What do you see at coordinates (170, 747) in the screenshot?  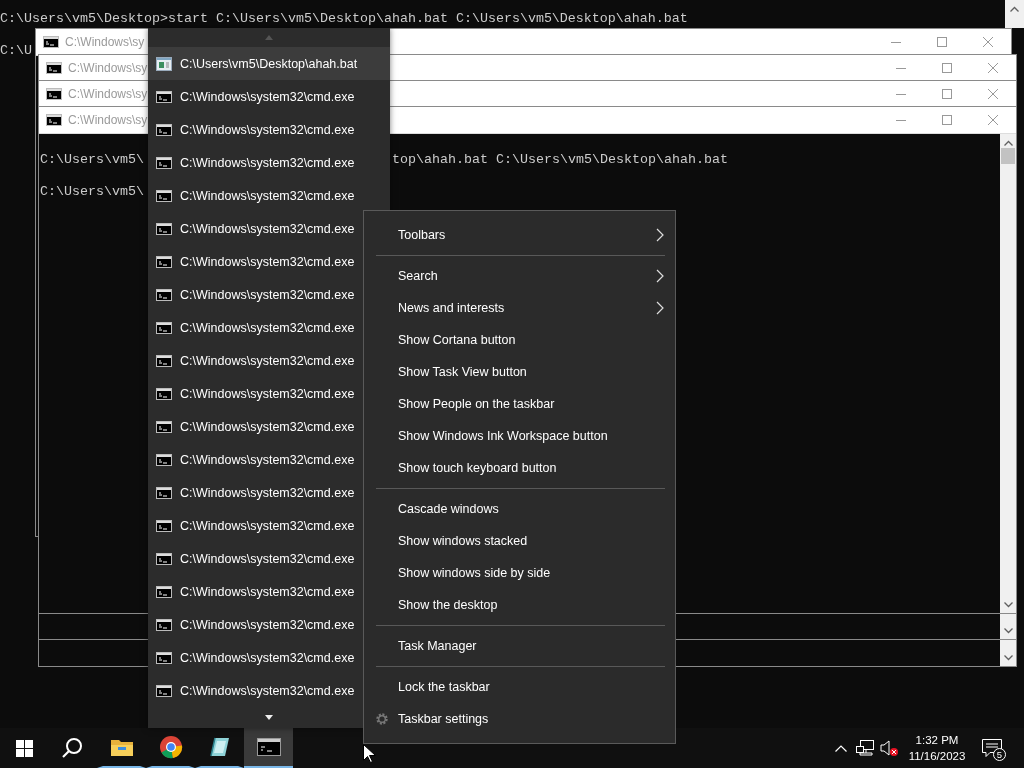 I see `circle-logo-icon` at bounding box center [170, 747].